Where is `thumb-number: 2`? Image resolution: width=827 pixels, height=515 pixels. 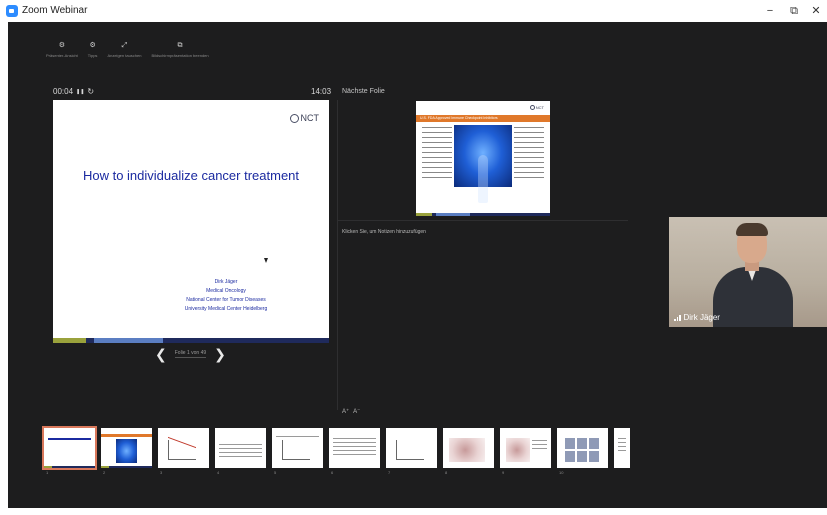 thumb-number: 2 is located at coordinates (104, 472).